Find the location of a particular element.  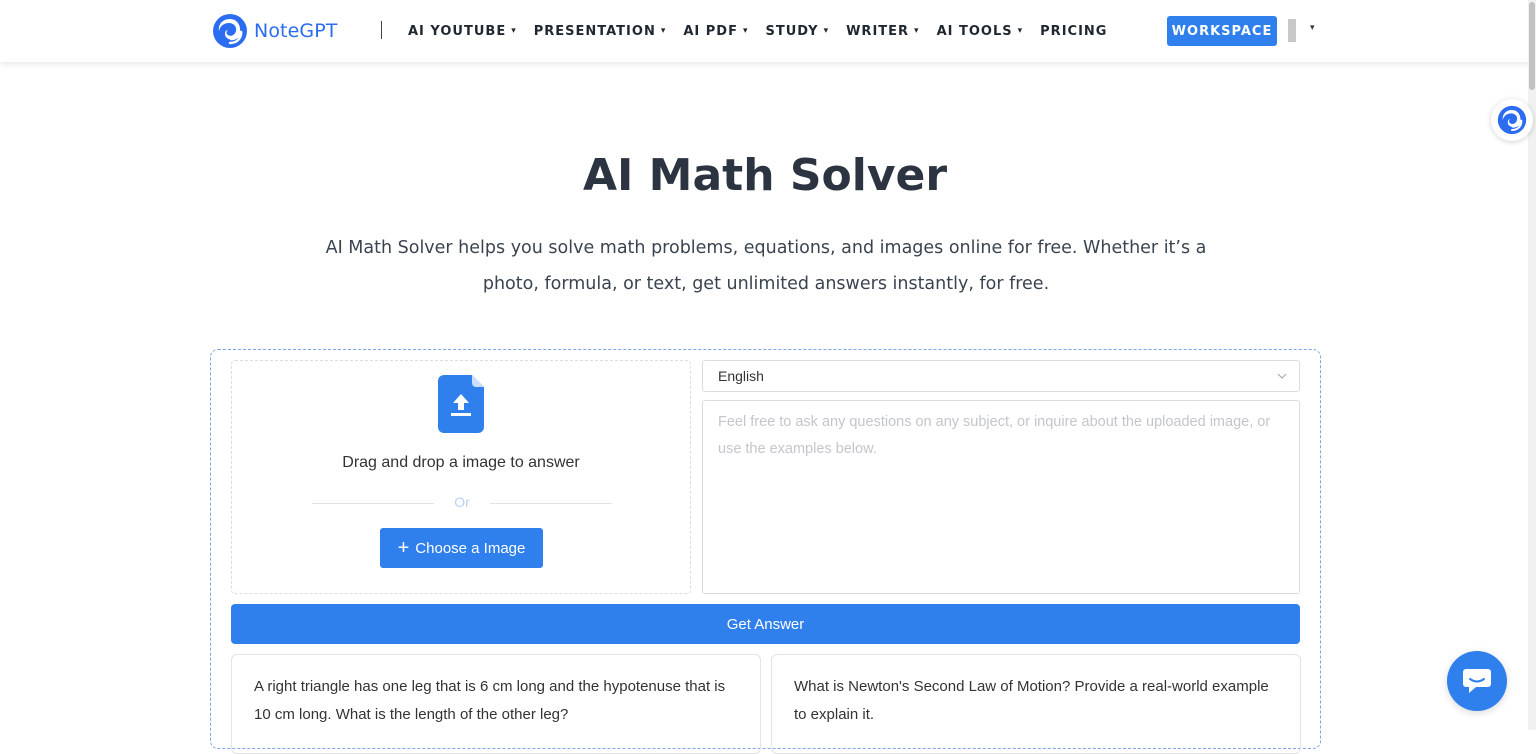

or-divider: Or is located at coordinates (462, 503).